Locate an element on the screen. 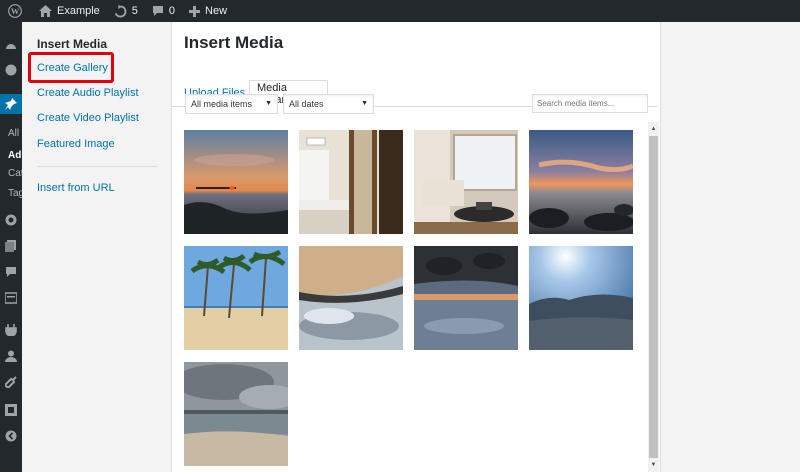 This screenshot has height=472, width=800. bedroom-photo is located at coordinates (351, 182).